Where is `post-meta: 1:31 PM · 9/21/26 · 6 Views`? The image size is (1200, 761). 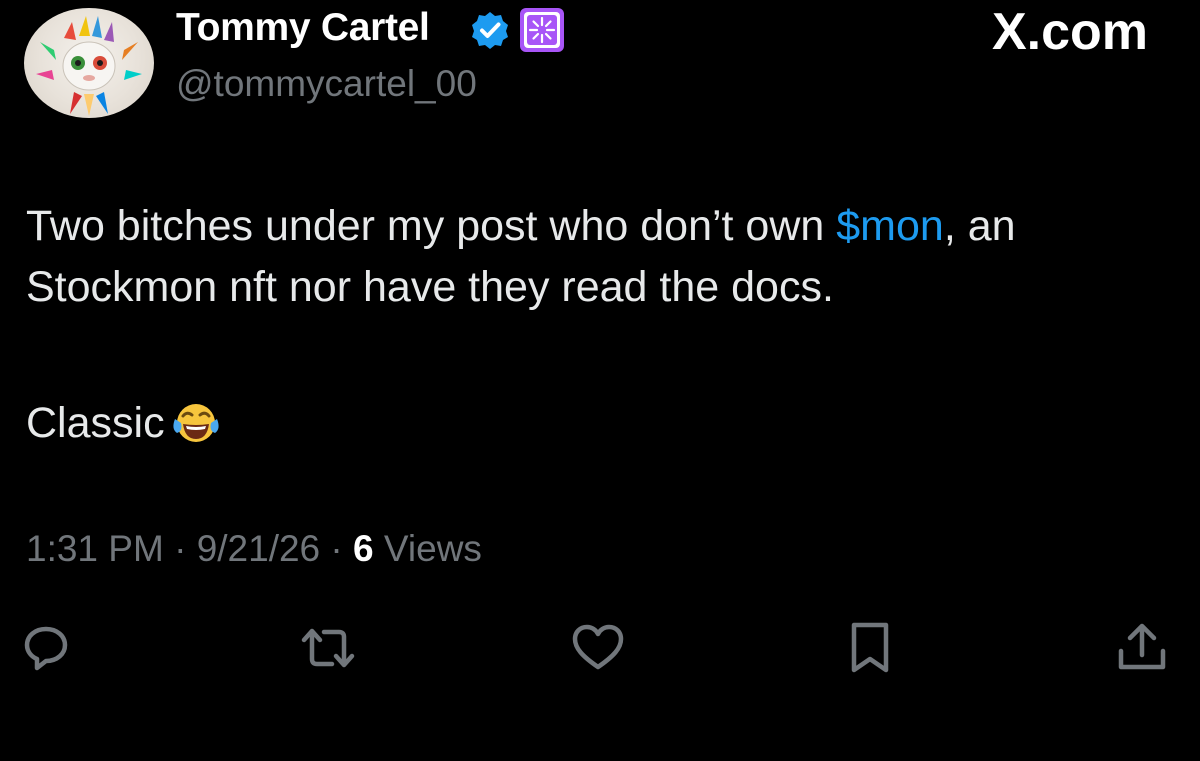
post-meta: 1:31 PM · 9/21/26 · 6 Views is located at coordinates (254, 549).